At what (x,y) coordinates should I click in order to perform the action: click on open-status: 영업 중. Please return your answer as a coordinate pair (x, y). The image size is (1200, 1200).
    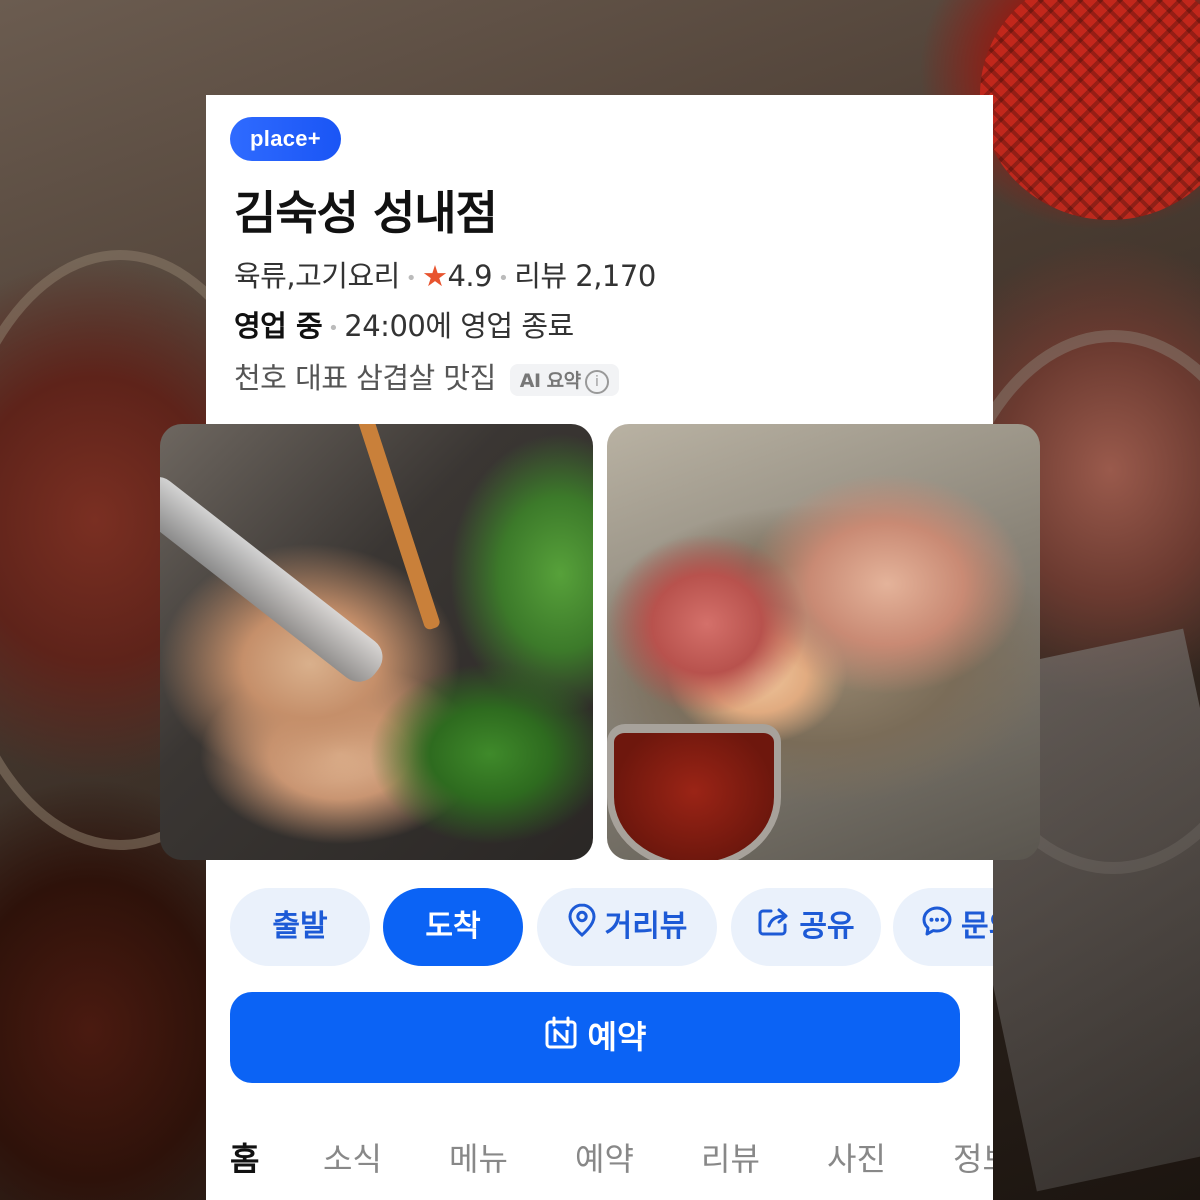
    Looking at the image, I should click on (278, 326).